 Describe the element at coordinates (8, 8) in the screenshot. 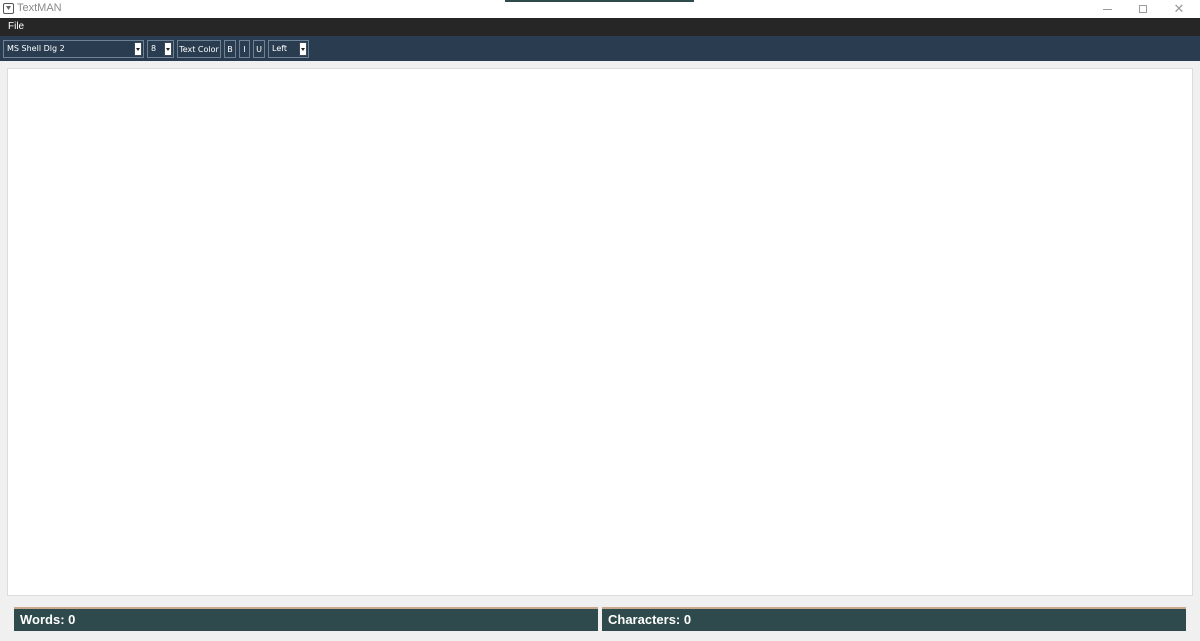

I see `app-icon` at that location.